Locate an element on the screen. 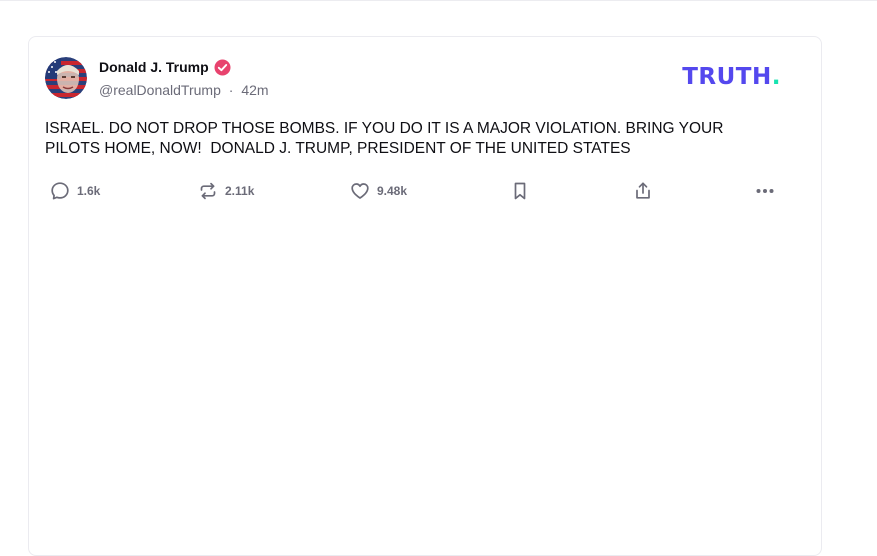  author-name: Donald J. Trump is located at coordinates (154, 67).